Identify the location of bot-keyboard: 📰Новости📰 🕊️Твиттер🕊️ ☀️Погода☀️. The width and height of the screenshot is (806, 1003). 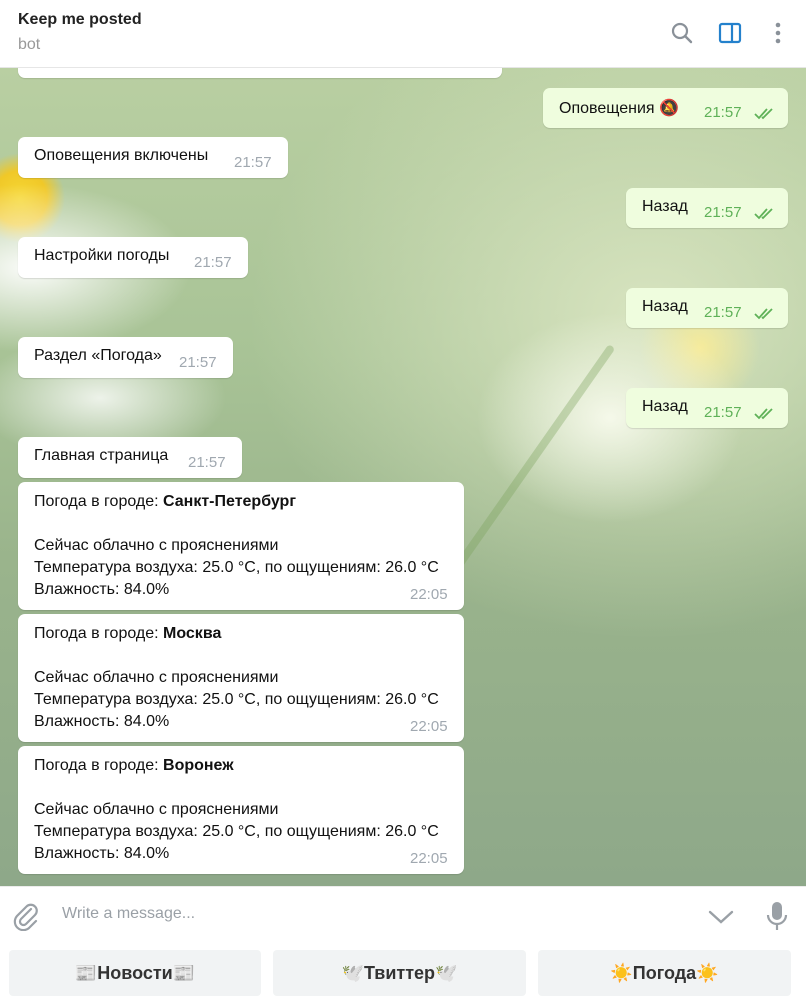
(403, 973).